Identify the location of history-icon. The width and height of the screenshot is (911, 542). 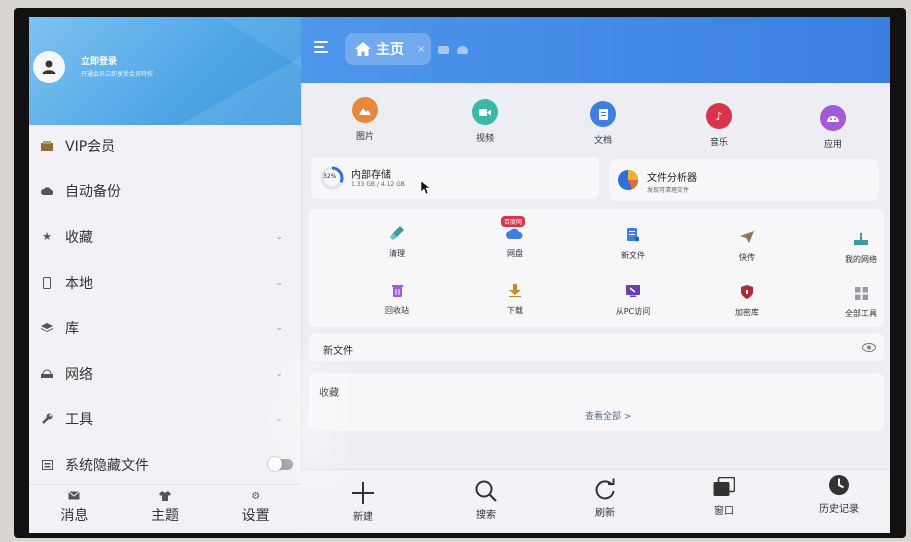
(839, 485).